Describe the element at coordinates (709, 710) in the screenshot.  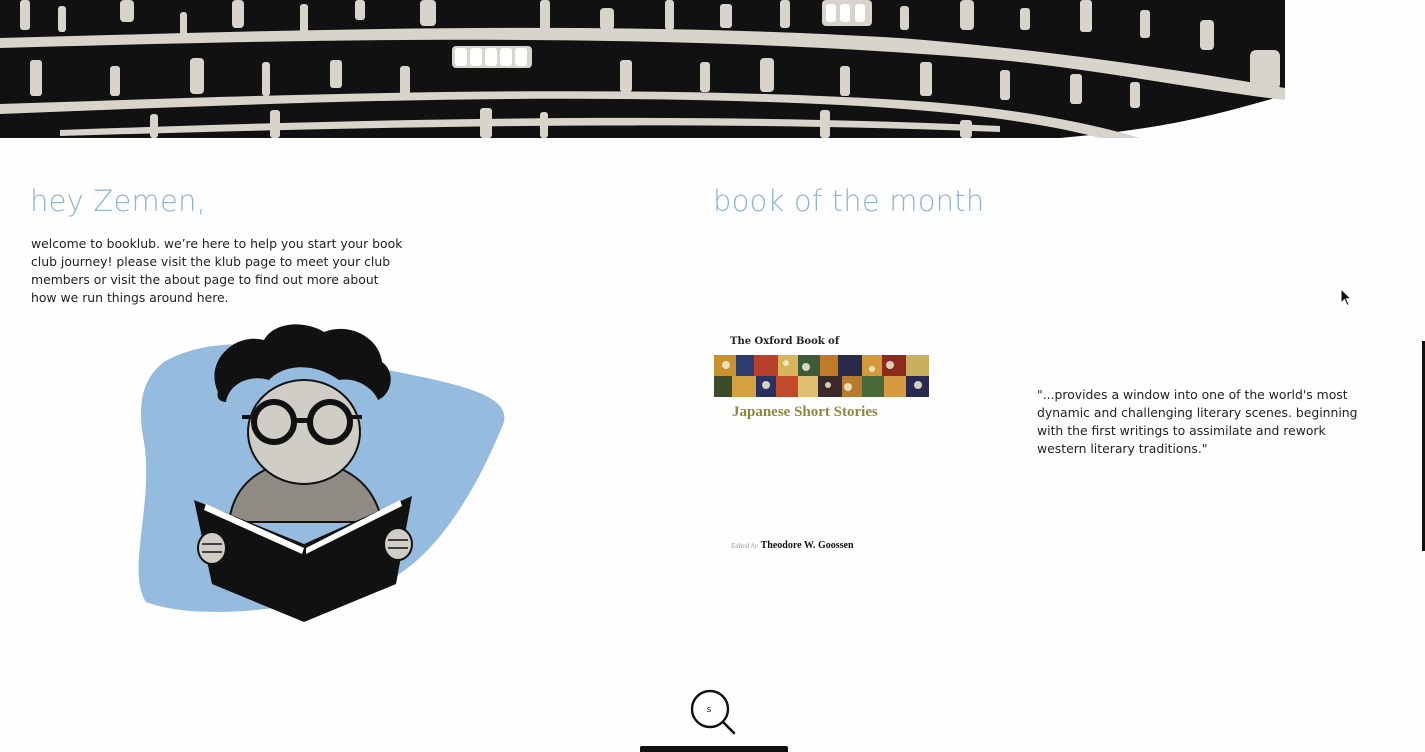
I see `search-letter: s` at that location.